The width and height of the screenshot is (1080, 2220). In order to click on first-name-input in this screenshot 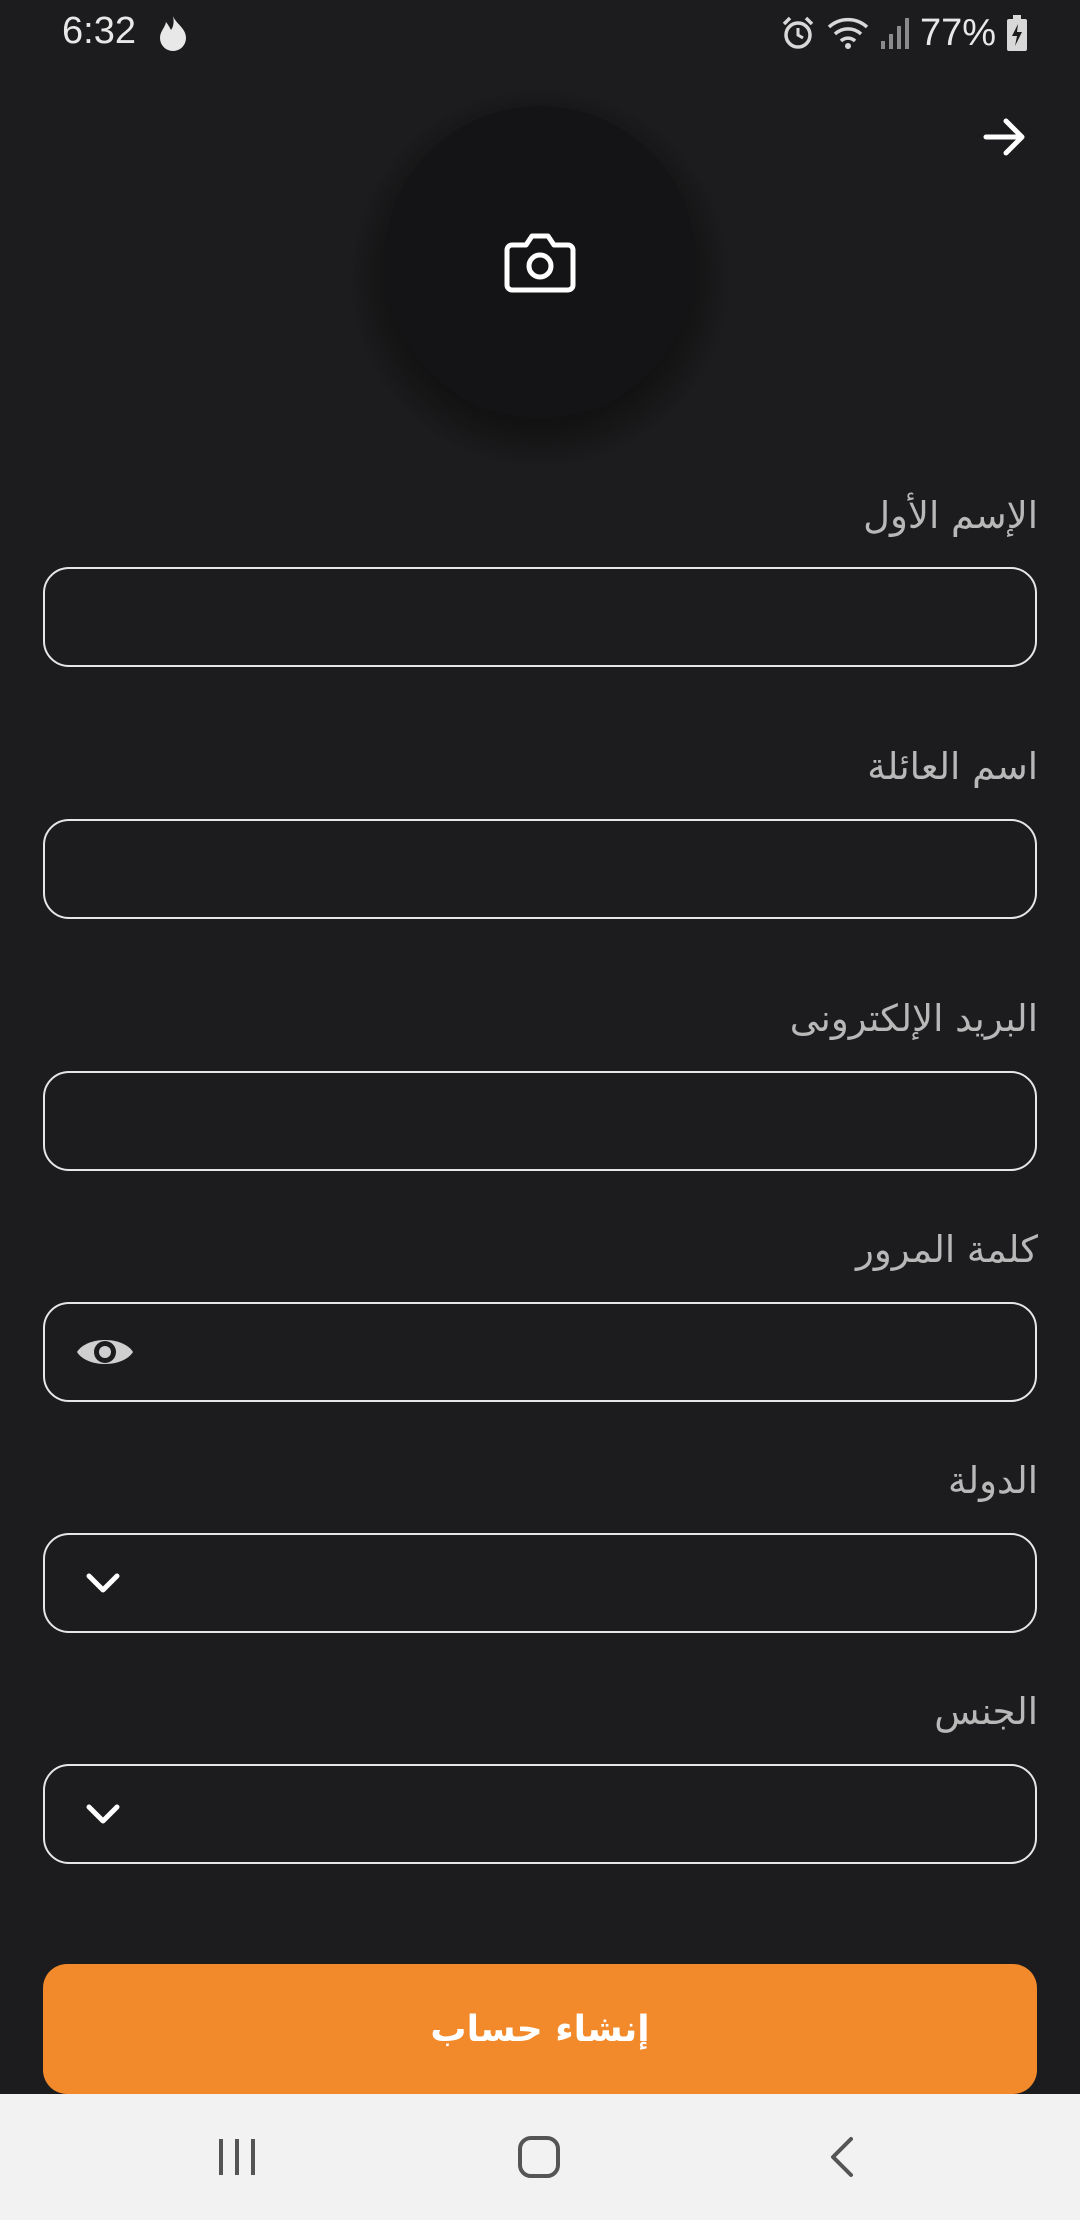, I will do `click(540, 617)`.